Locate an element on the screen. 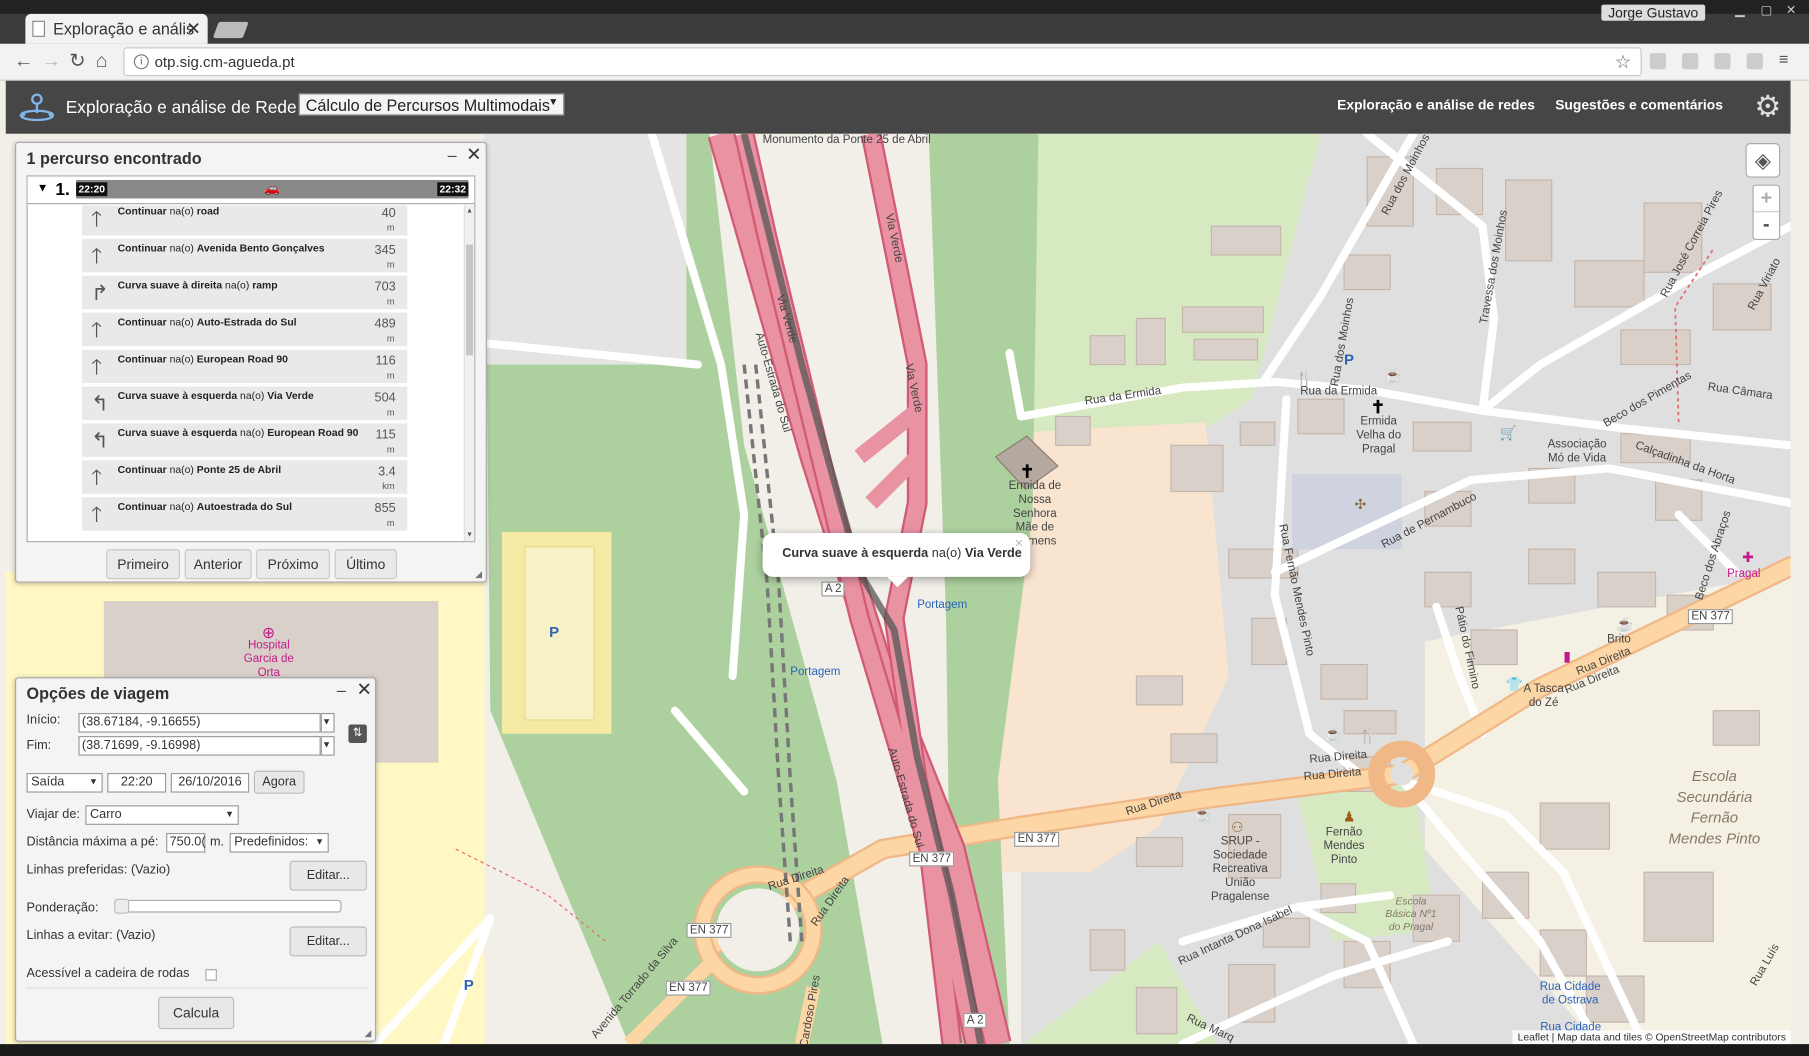 This screenshot has height=1056, width=1809. forward-icon: → is located at coordinates (52, 61).